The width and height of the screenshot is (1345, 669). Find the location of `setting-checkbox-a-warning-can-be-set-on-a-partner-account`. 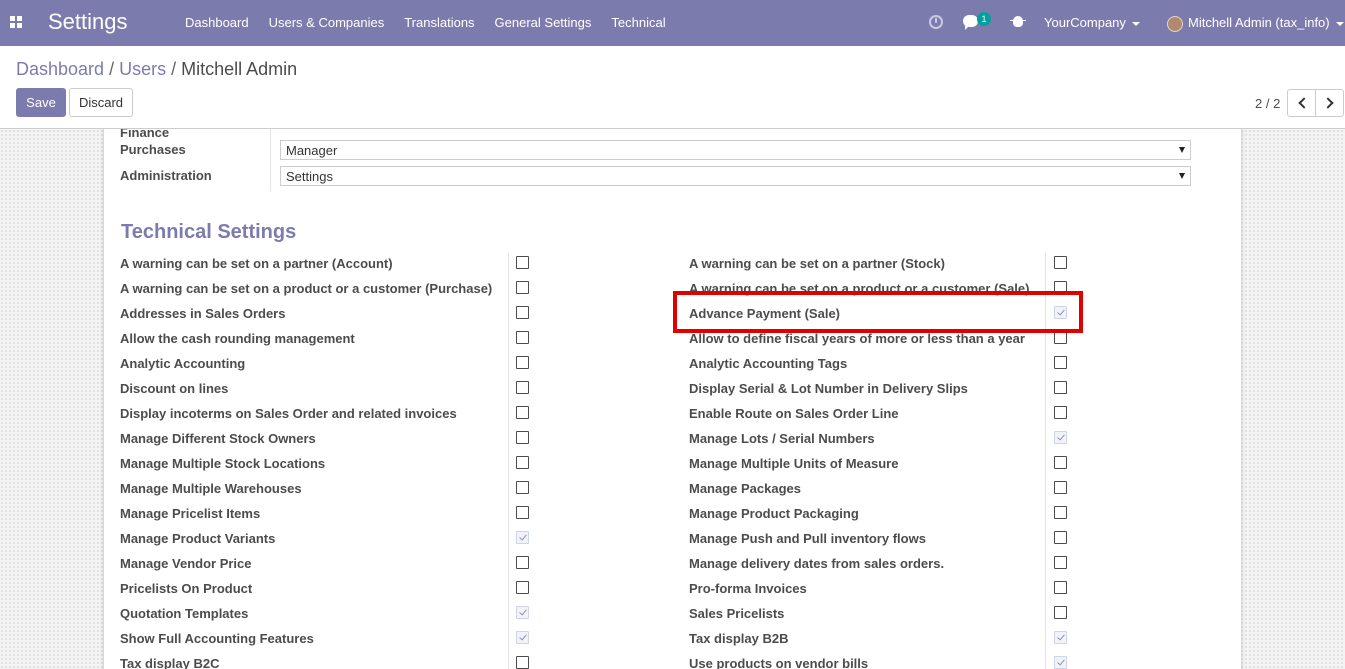

setting-checkbox-a-warning-can-be-set-on-a-partner-account is located at coordinates (522, 262).